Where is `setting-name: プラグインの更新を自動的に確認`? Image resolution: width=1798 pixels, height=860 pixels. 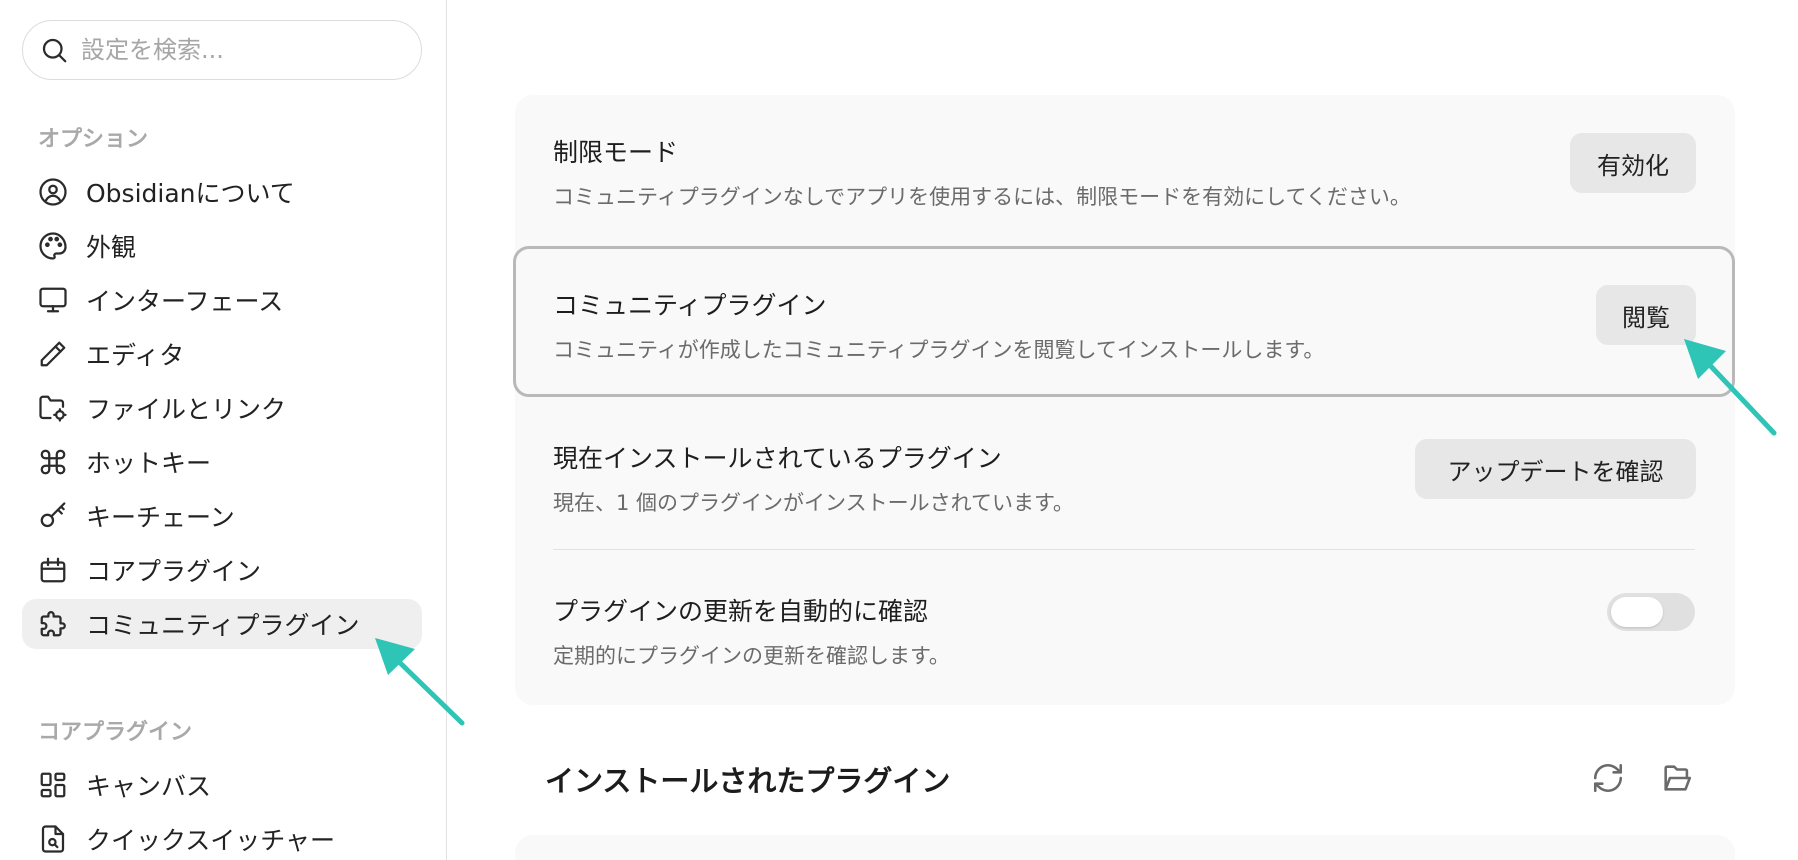
setting-name: プラグインの更新を自動的に確認 is located at coordinates (741, 611).